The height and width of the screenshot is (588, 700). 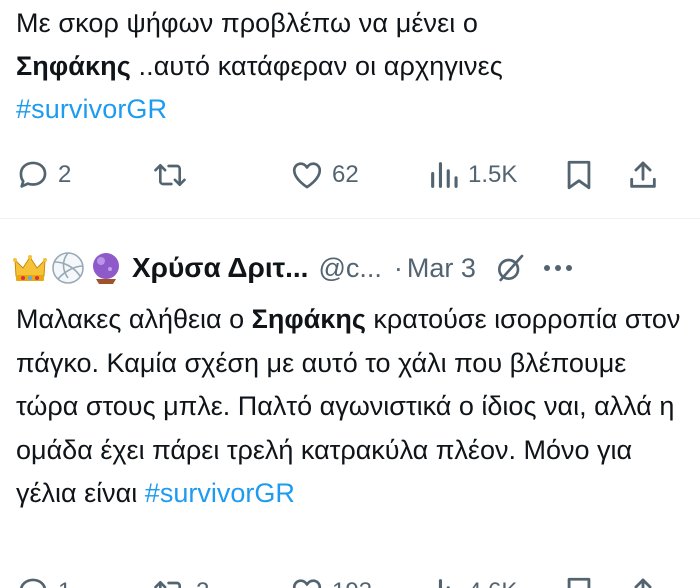 What do you see at coordinates (324, 175) in the screenshot?
I see `tweet-1-like-button: 62` at bounding box center [324, 175].